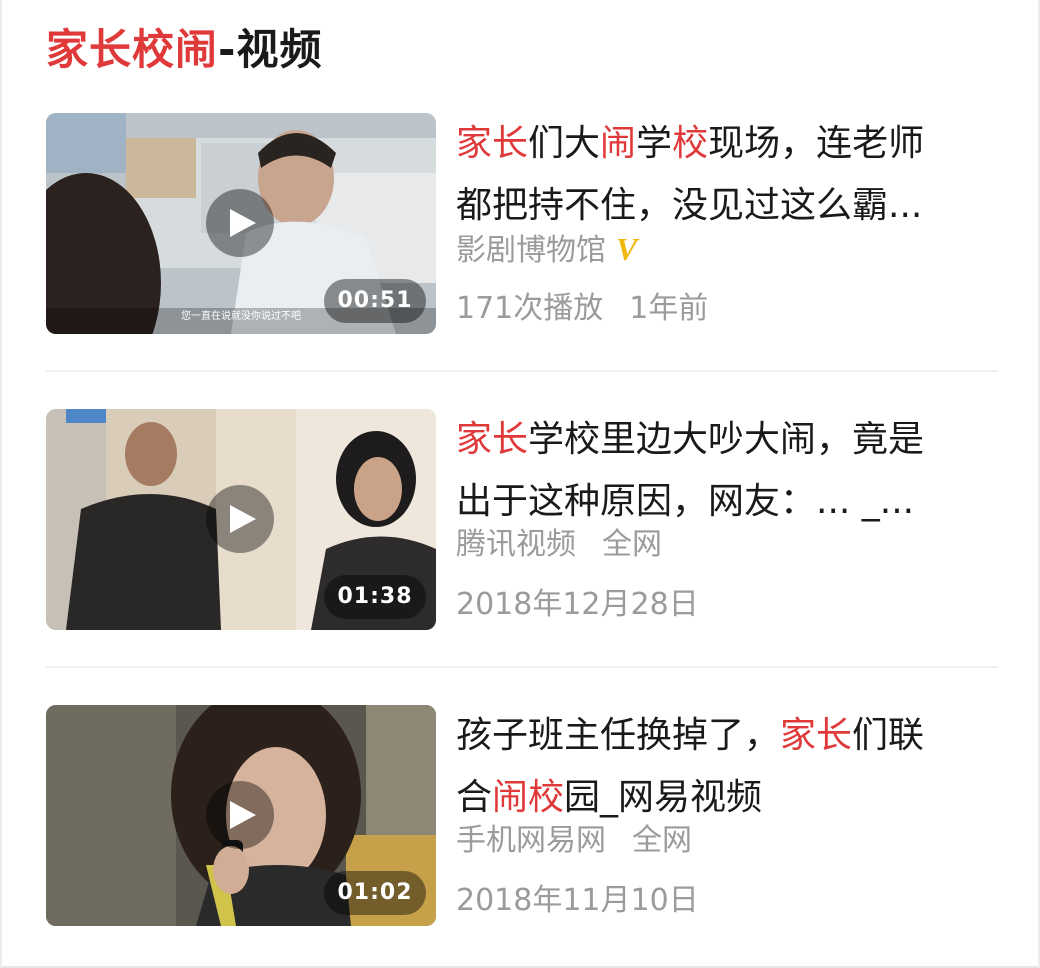 Image resolution: width=1040 pixels, height=968 pixels. I want to click on video-date-2: 2018年12月28日, so click(577, 604).